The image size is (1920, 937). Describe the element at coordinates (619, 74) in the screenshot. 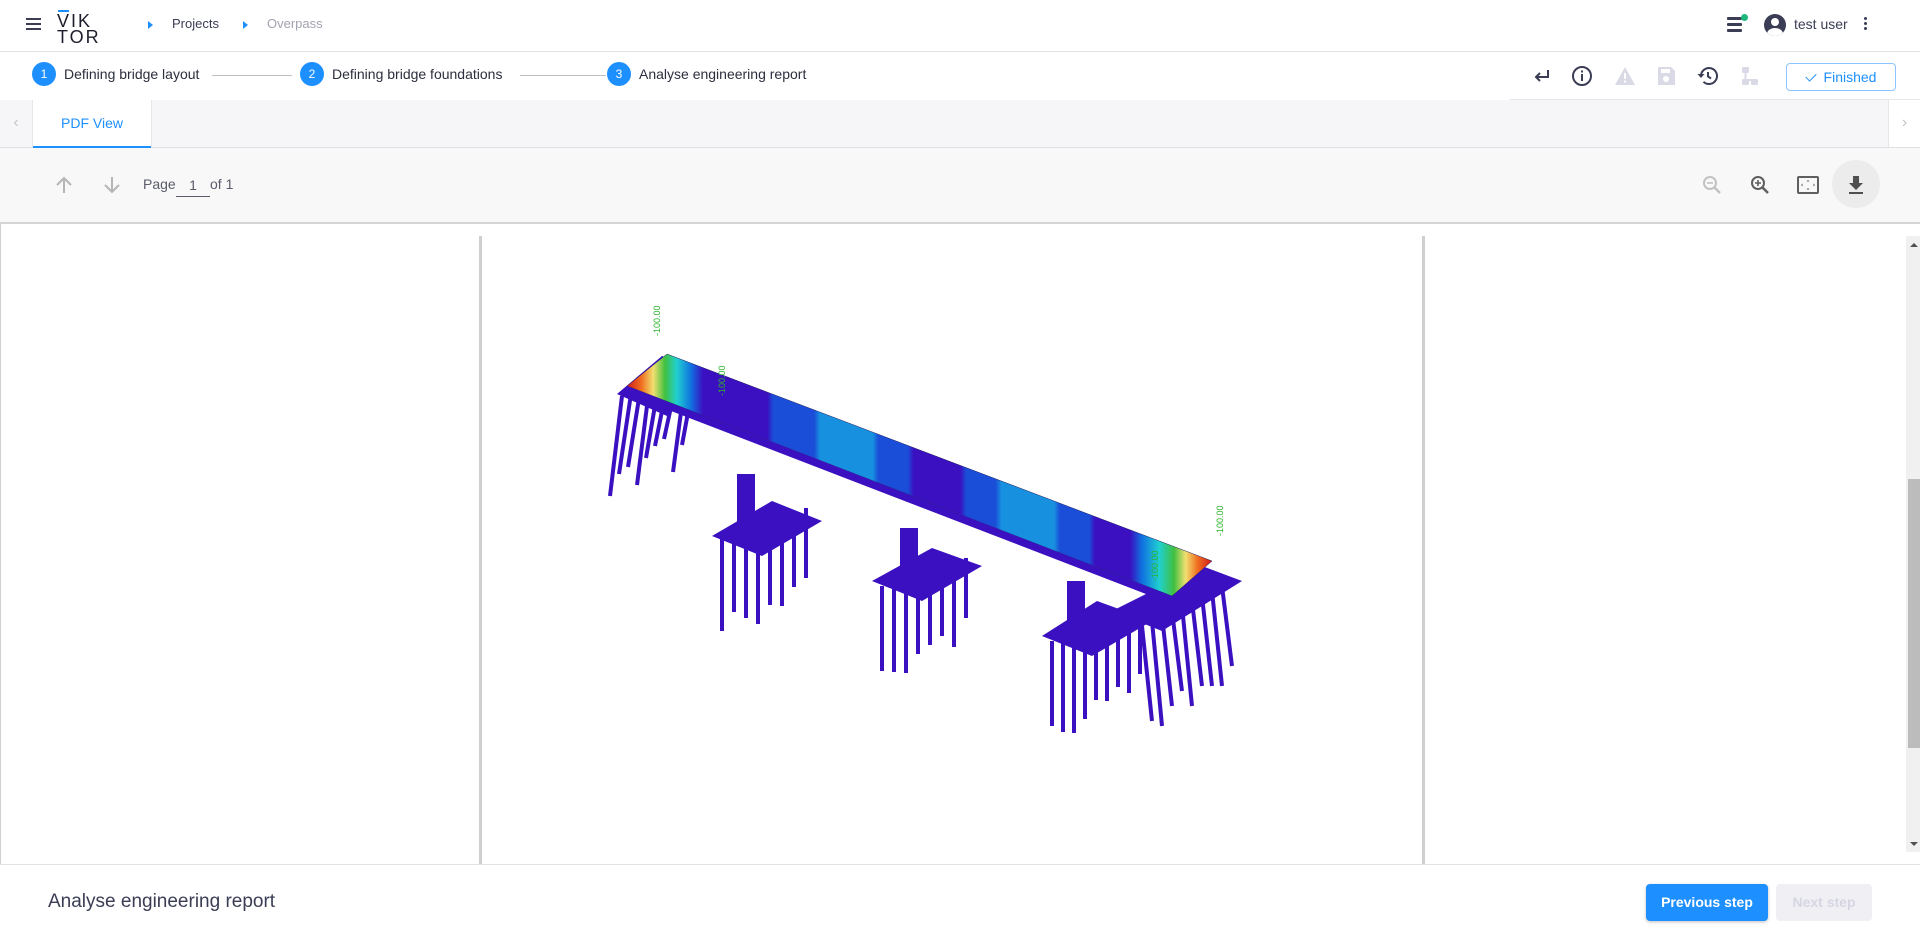

I see `step-3-number: 3` at that location.